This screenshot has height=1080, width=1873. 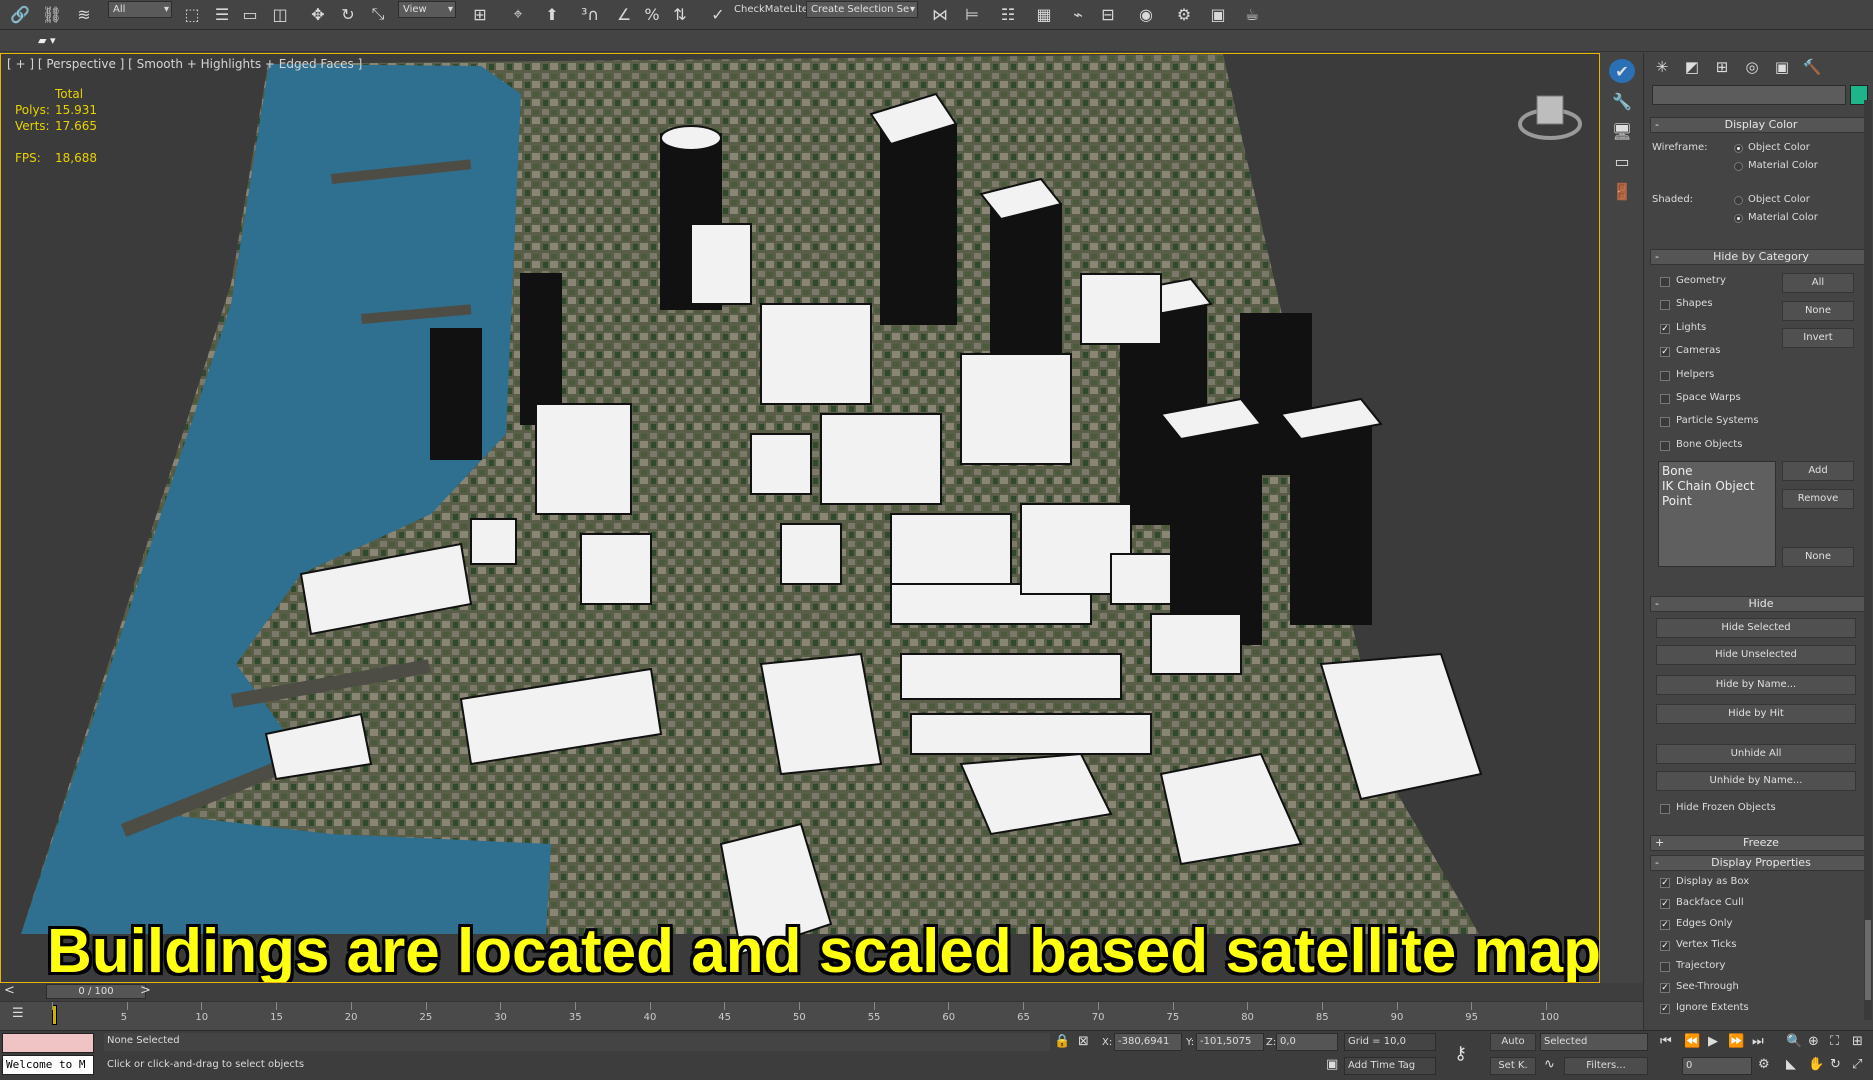 What do you see at coordinates (1818, 283) in the screenshot?
I see `all-button: All` at bounding box center [1818, 283].